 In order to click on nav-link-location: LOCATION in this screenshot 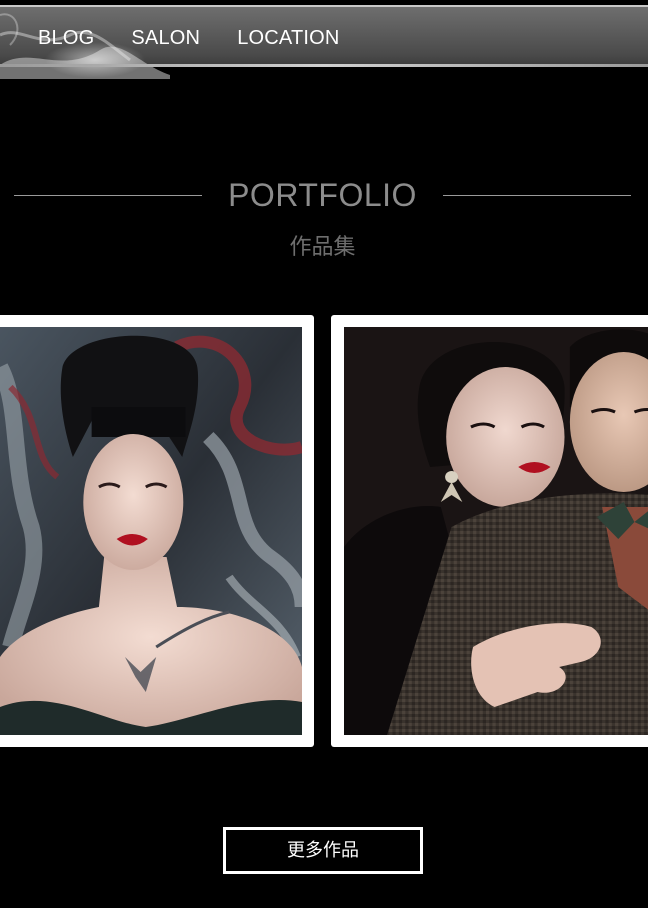, I will do `click(288, 38)`.